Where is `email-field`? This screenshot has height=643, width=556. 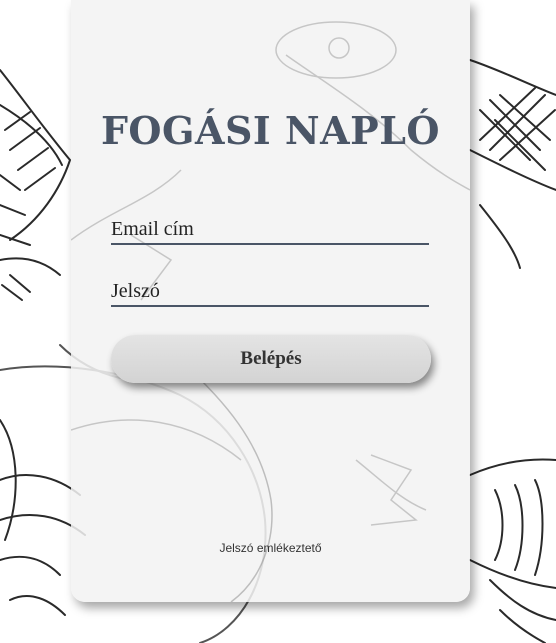 email-field is located at coordinates (270, 229).